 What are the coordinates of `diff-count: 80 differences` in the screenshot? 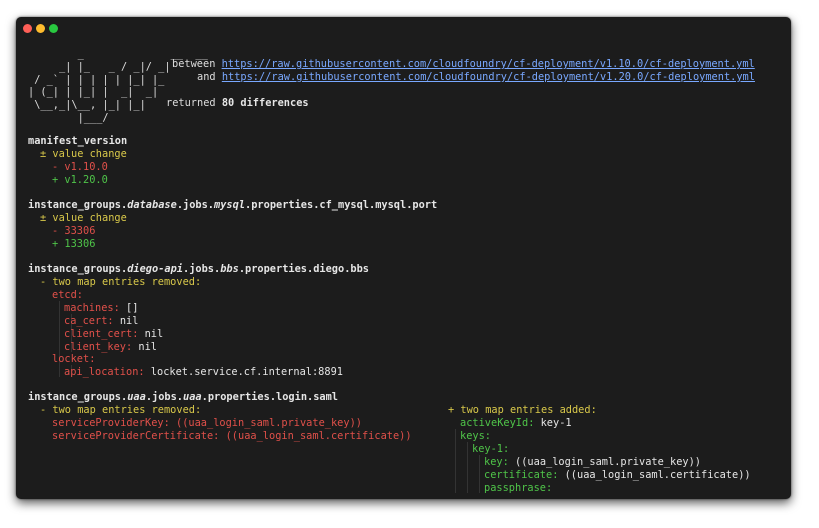 It's located at (265, 103).